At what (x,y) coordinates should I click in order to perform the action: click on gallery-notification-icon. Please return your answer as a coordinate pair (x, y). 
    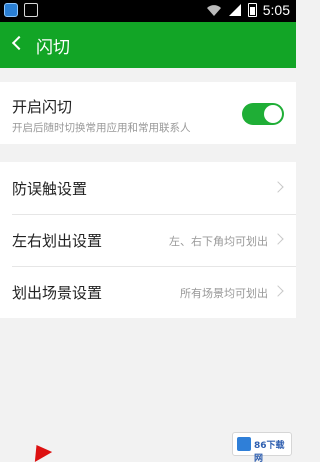
    Looking at the image, I should click on (31, 10).